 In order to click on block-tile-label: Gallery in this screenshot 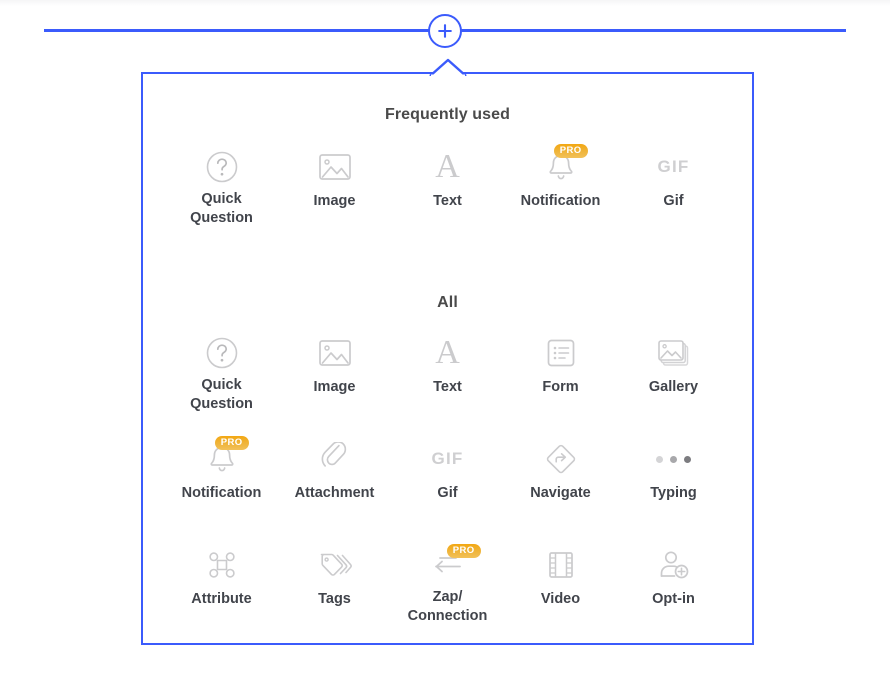, I will do `click(673, 387)`.